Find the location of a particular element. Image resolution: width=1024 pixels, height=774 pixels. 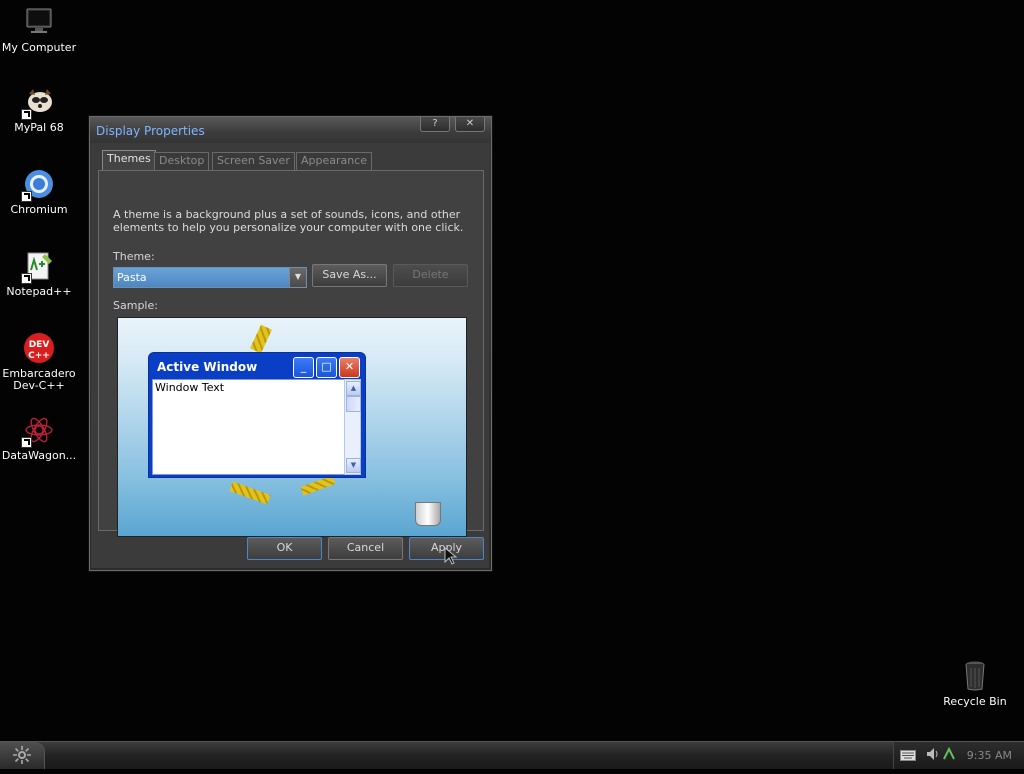

desktop-icon-mypal: MyPal 68 is located at coordinates (40, 110).